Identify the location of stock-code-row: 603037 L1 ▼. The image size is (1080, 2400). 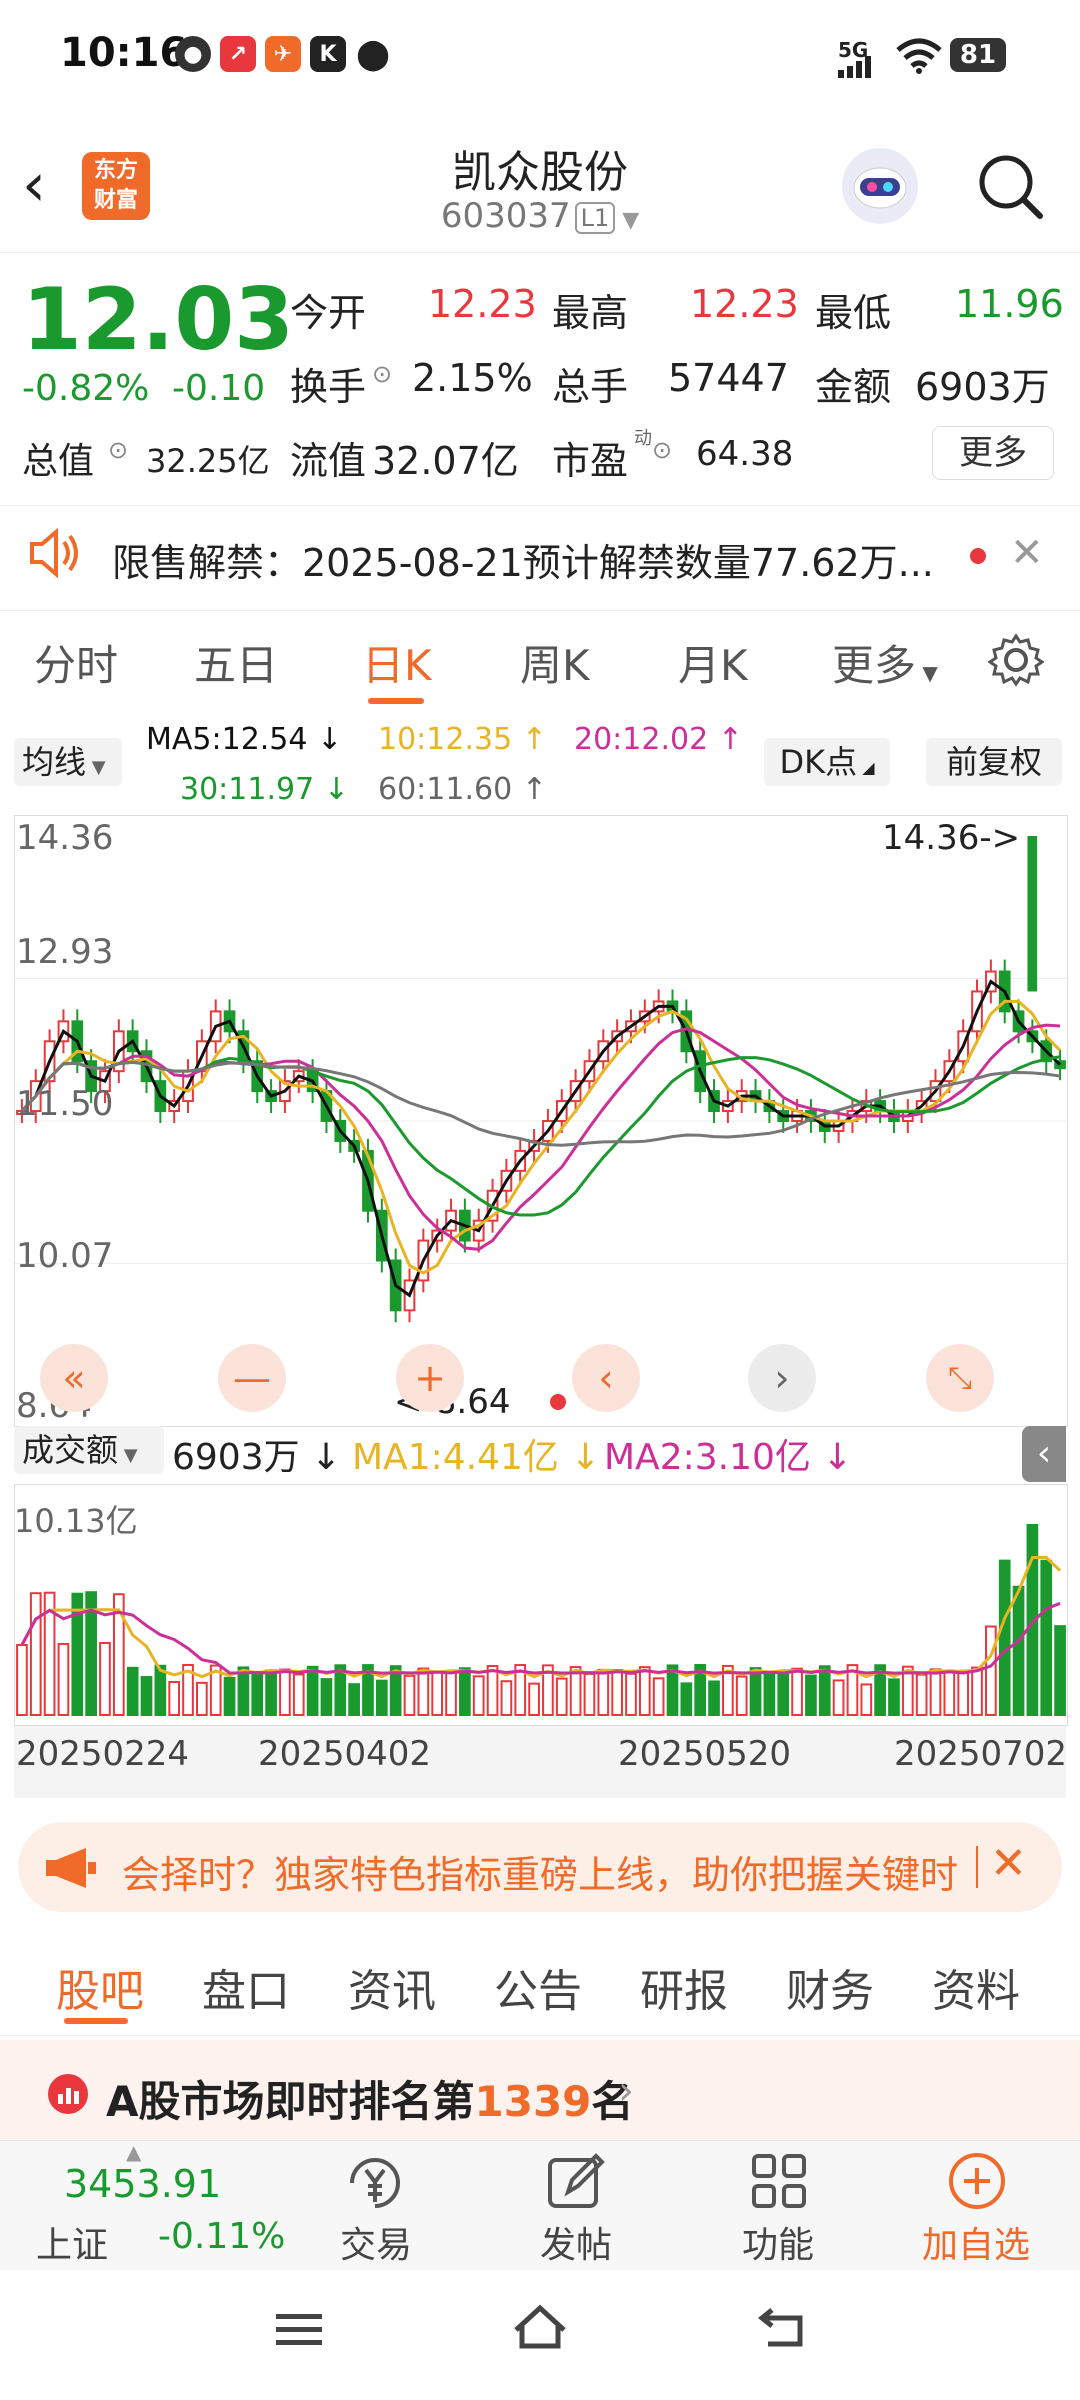
(540, 216).